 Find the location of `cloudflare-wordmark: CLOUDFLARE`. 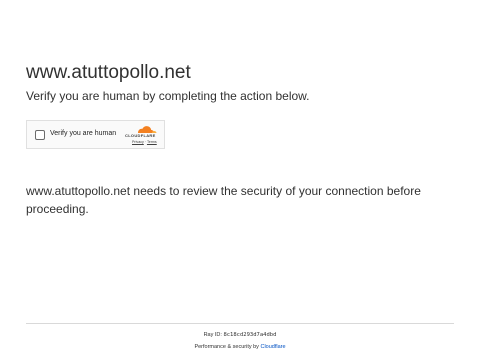

cloudflare-wordmark: CLOUDFLARE is located at coordinates (140, 135).